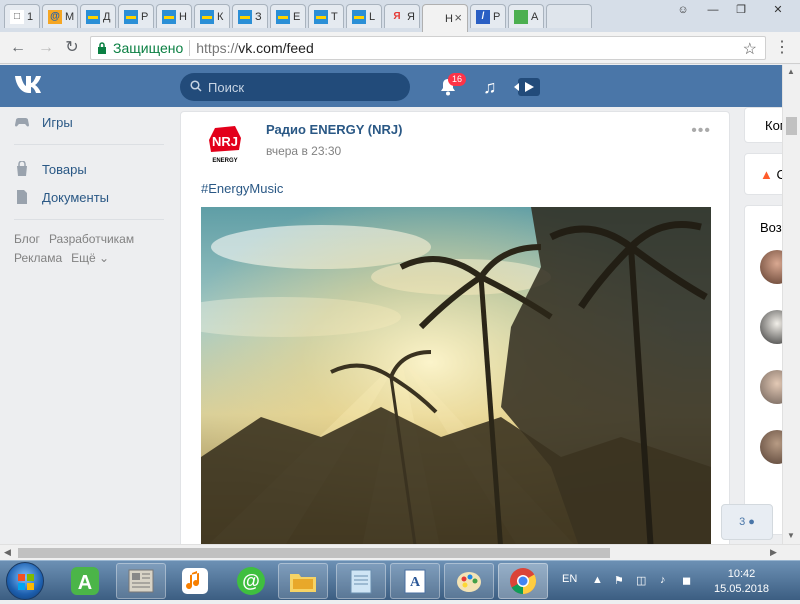 The image size is (800, 604). I want to click on post-options-icon: •••, so click(701, 131).